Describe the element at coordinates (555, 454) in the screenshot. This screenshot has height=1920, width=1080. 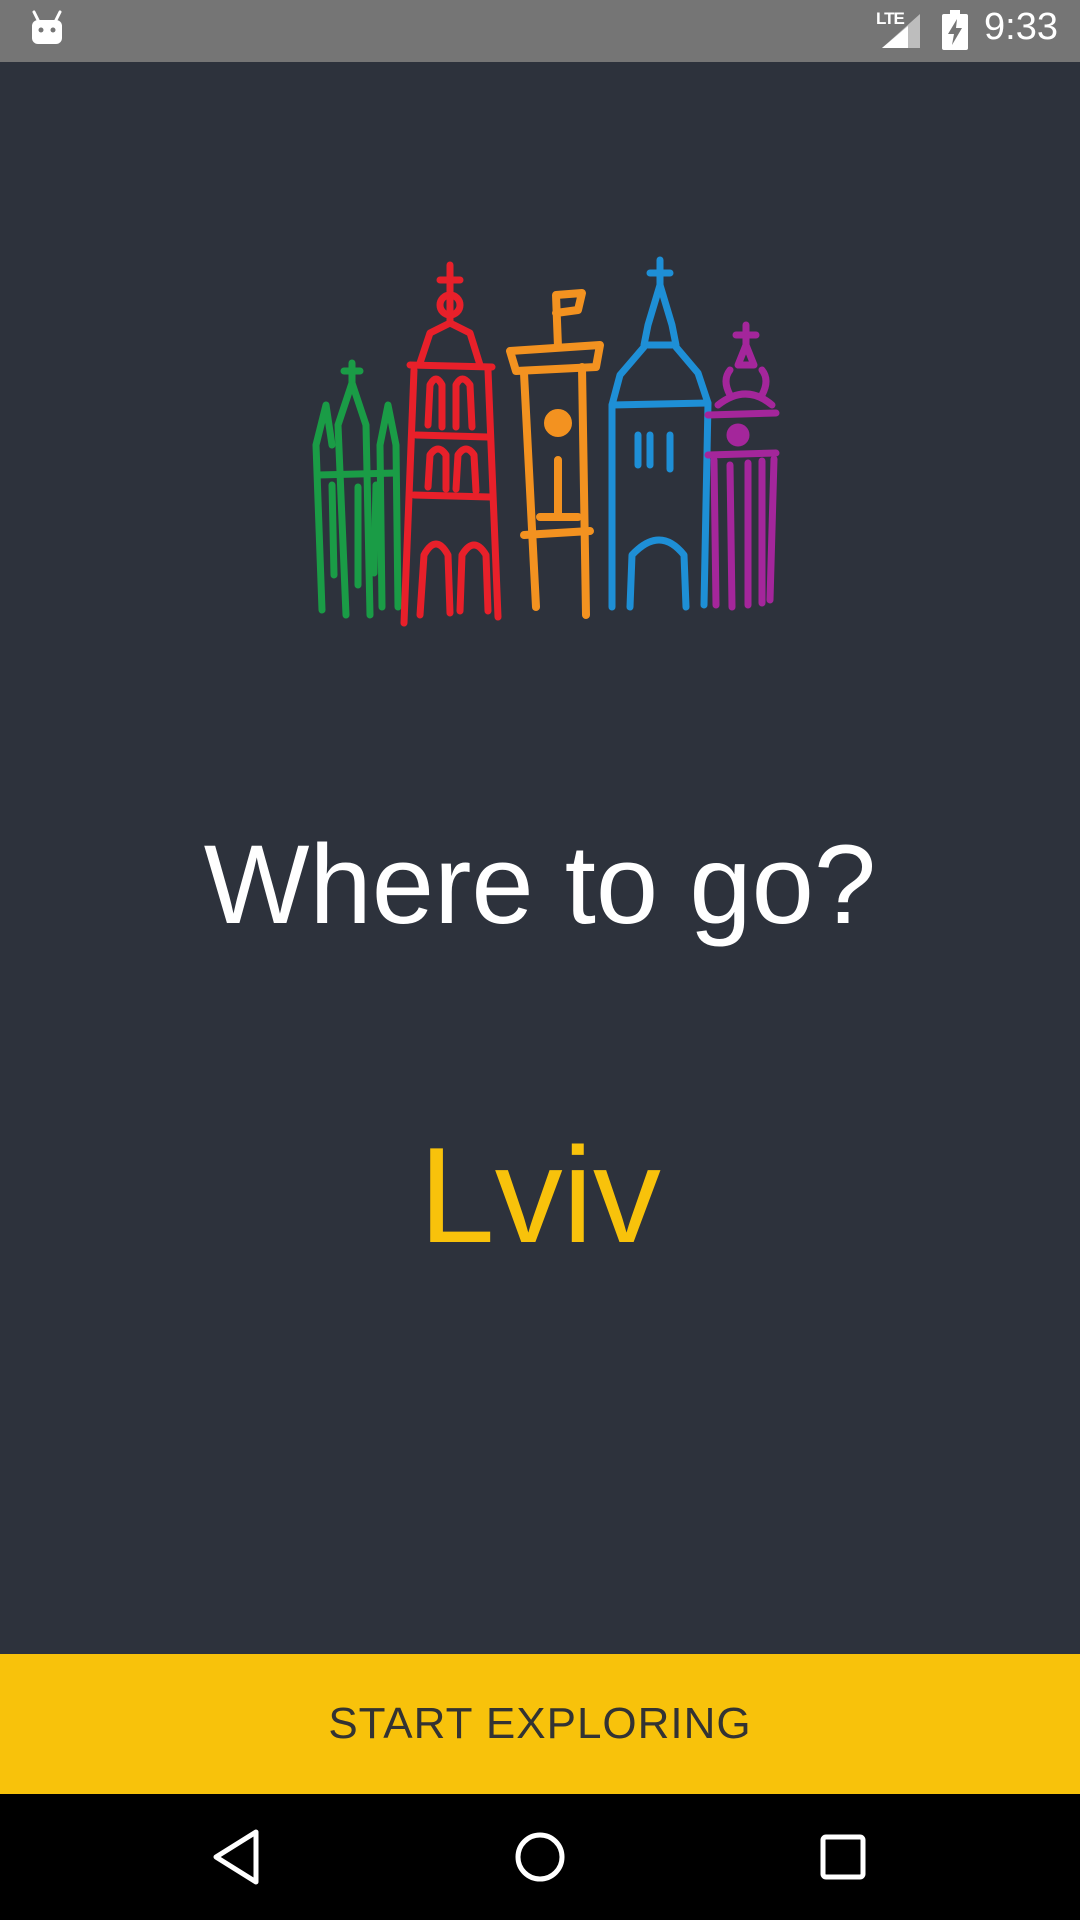
I see `orange-tower-icon` at that location.